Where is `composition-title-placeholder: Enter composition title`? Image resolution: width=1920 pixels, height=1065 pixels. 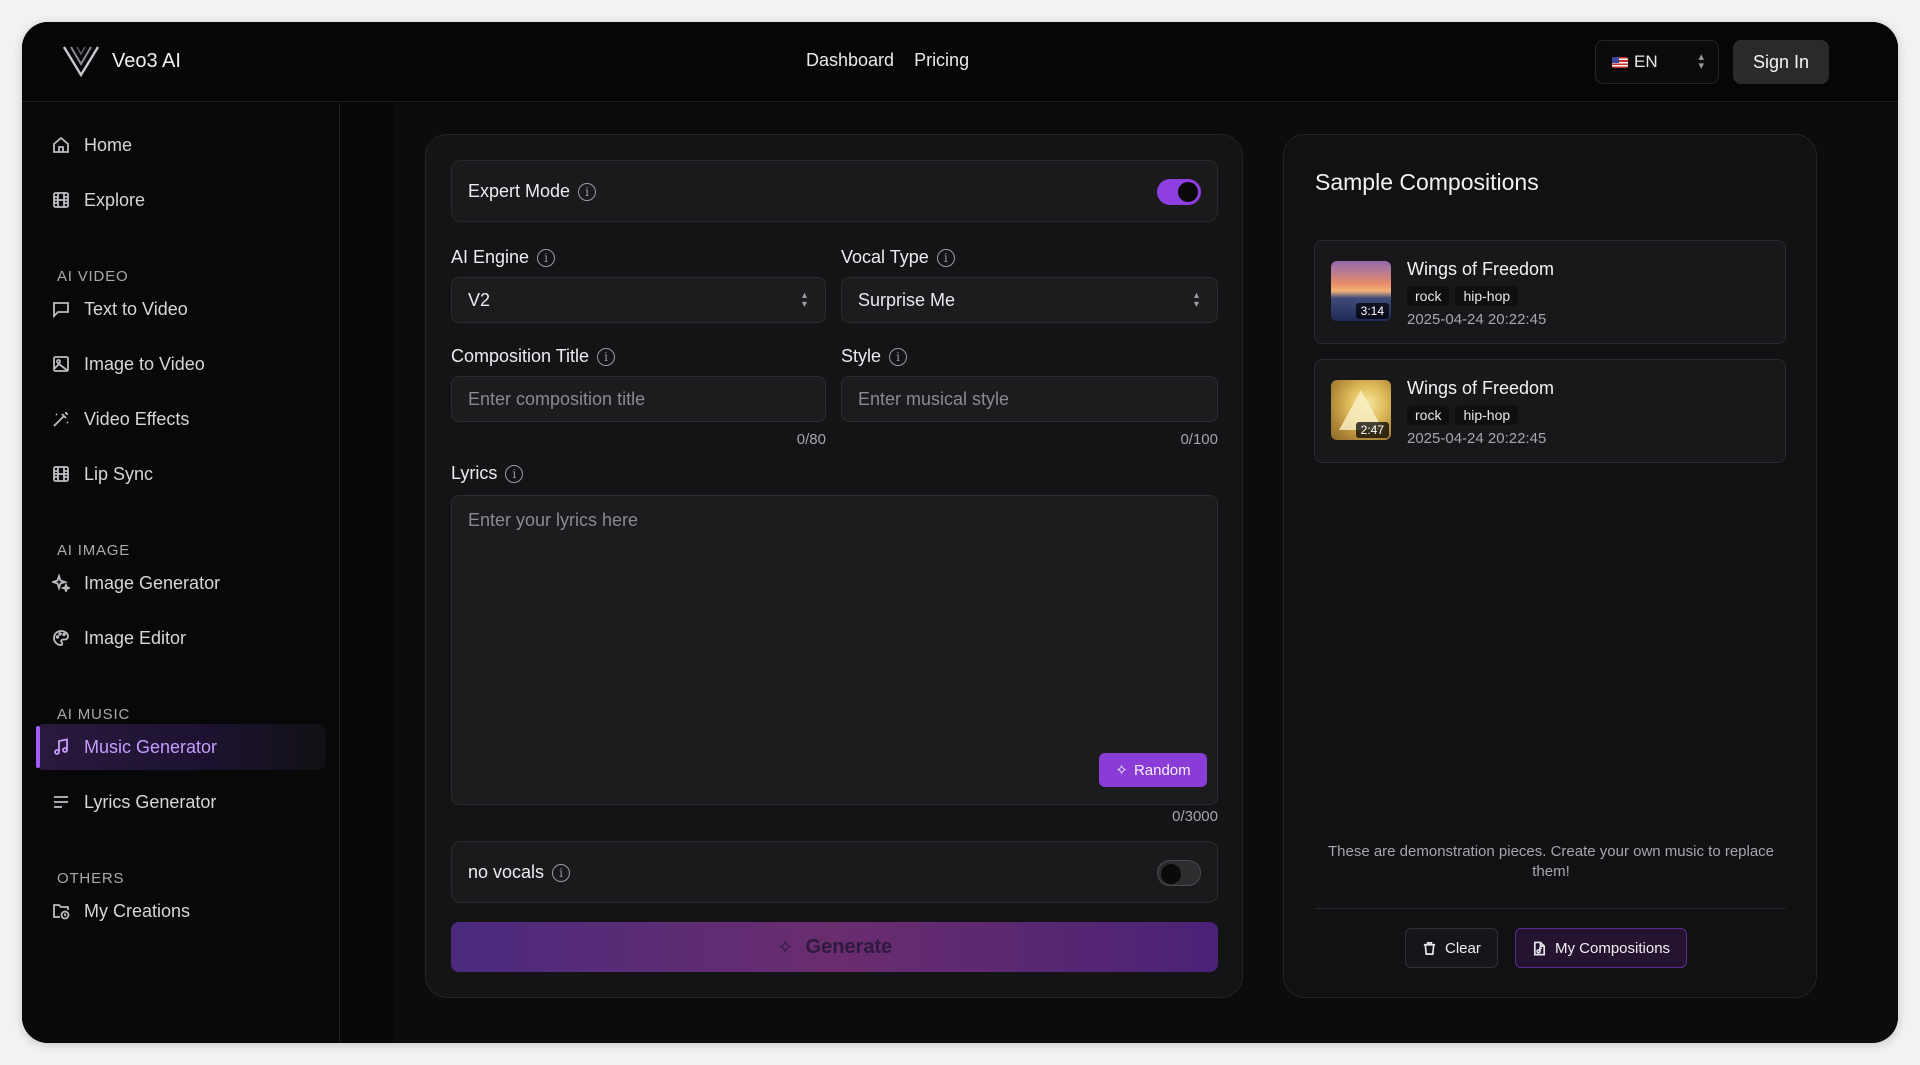 composition-title-placeholder: Enter composition title is located at coordinates (557, 398).